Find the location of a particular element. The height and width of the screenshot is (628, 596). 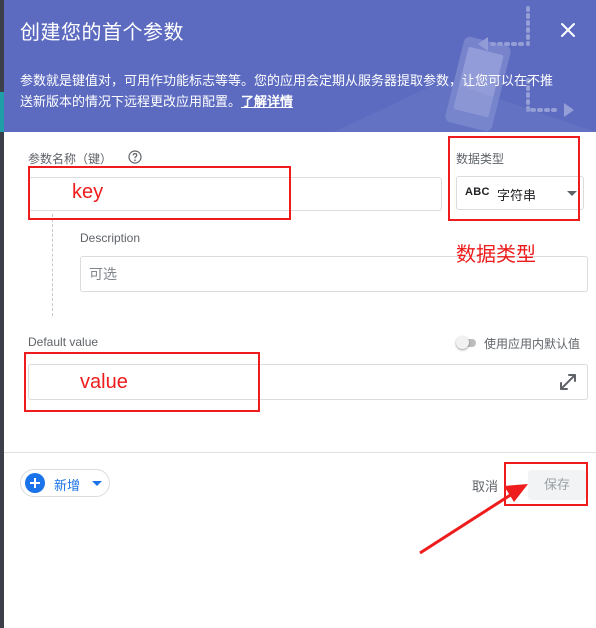

in-app-default-toggle is located at coordinates (467, 343).